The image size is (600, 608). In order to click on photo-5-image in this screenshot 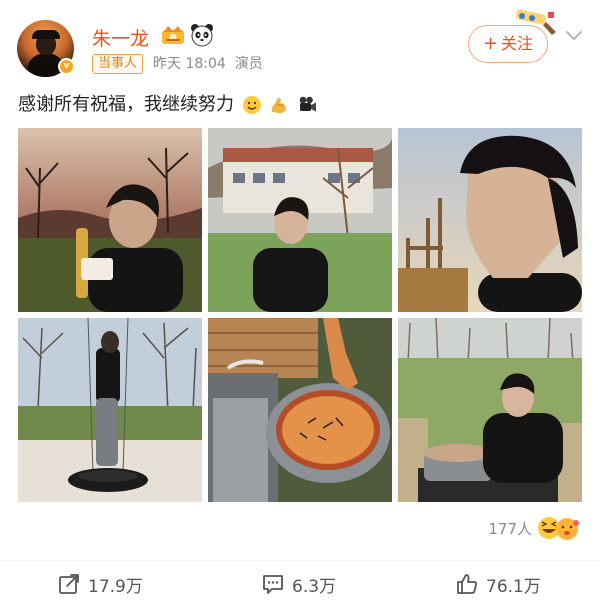, I will do `click(300, 410)`.